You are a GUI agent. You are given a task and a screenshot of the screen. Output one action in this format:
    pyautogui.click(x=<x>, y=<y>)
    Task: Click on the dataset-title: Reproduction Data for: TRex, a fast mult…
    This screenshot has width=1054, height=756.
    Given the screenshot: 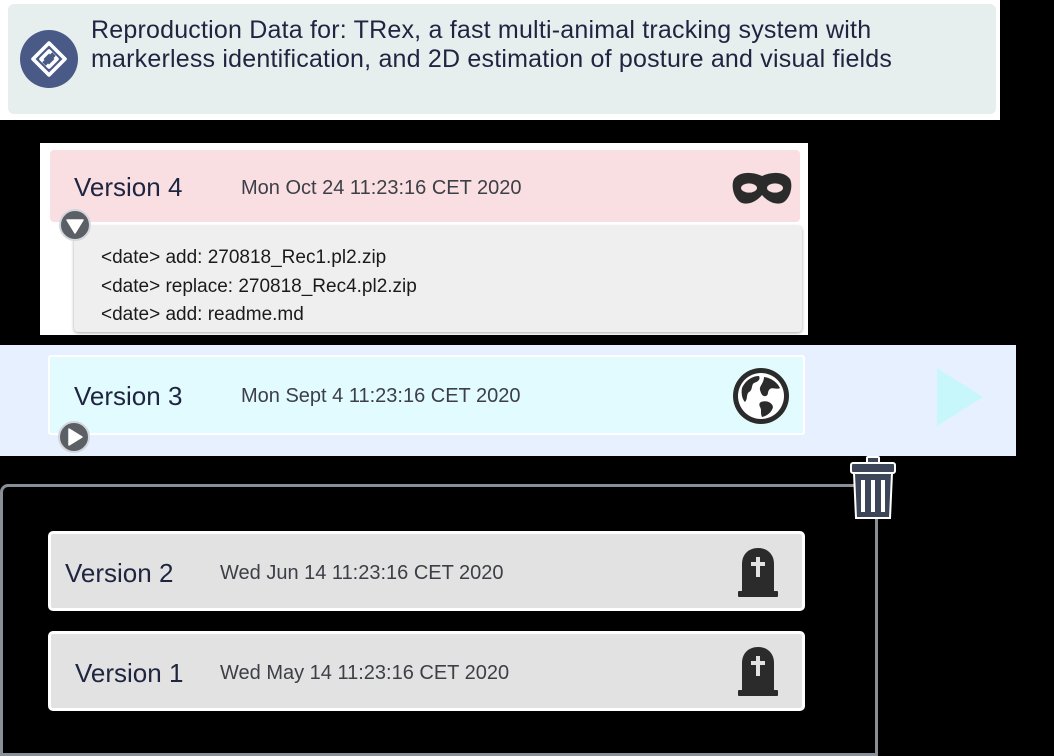 What is the action you would take?
    pyautogui.click(x=492, y=44)
    